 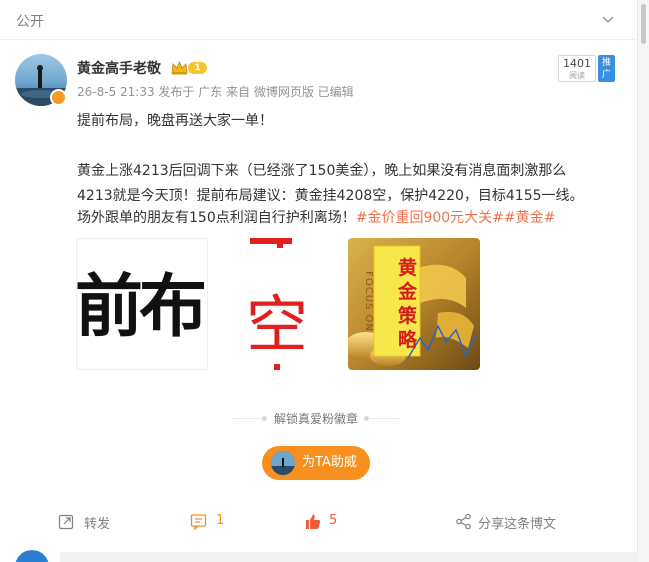 What do you see at coordinates (216, 218) in the screenshot?
I see `post-line-4-text: 场外跟单的朋友有150点利润自行护利离场！` at bounding box center [216, 218].